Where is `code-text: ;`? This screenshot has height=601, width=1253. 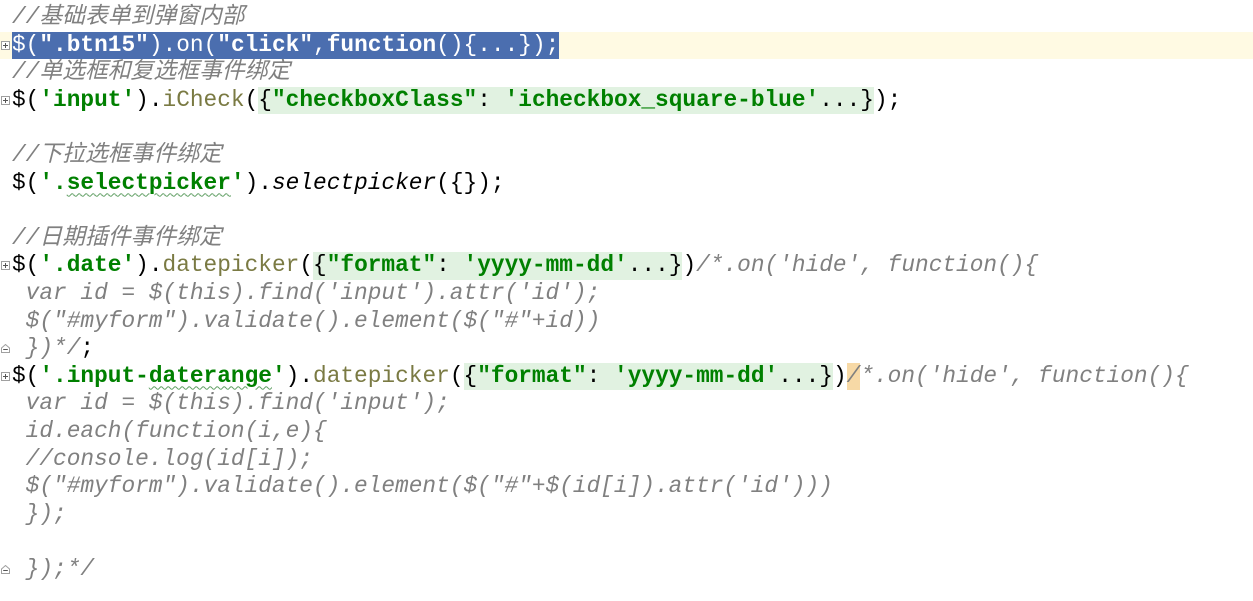 code-text: ; is located at coordinates (87, 348).